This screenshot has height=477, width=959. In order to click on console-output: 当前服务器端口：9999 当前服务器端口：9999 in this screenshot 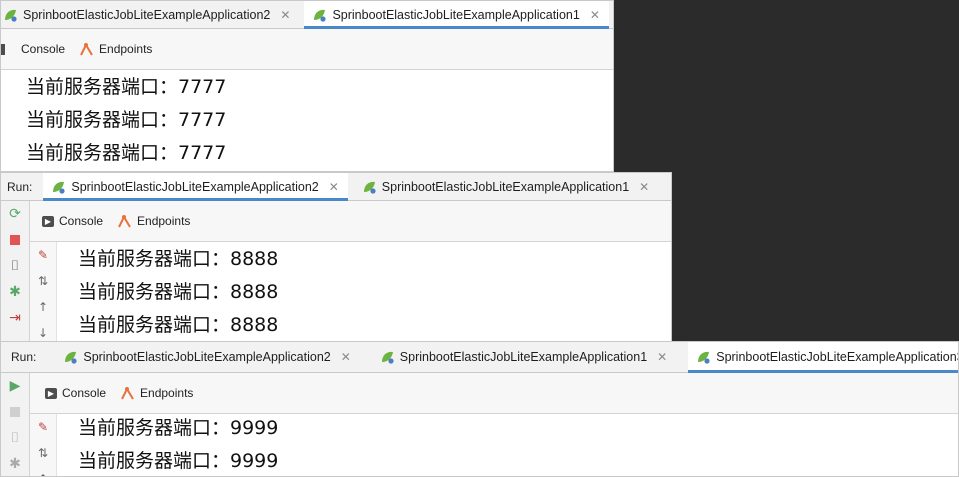, I will do `click(518, 444)`.